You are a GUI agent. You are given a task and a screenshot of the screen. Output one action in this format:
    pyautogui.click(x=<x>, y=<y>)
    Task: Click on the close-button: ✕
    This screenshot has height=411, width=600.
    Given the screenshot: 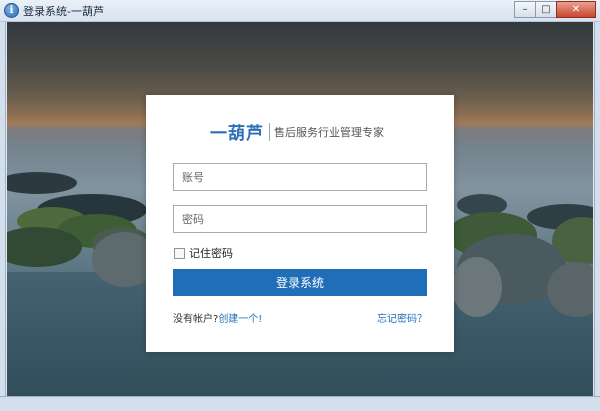 What is the action you would take?
    pyautogui.click(x=576, y=9)
    